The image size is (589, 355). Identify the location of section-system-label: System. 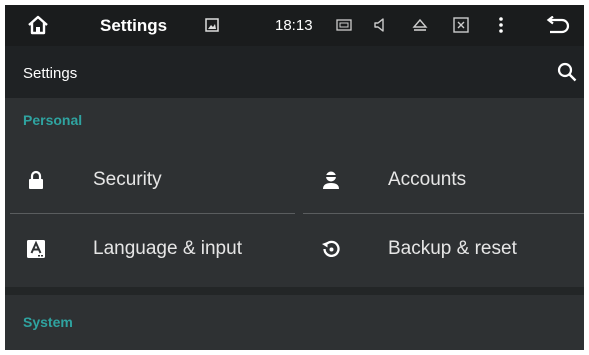
(48, 322).